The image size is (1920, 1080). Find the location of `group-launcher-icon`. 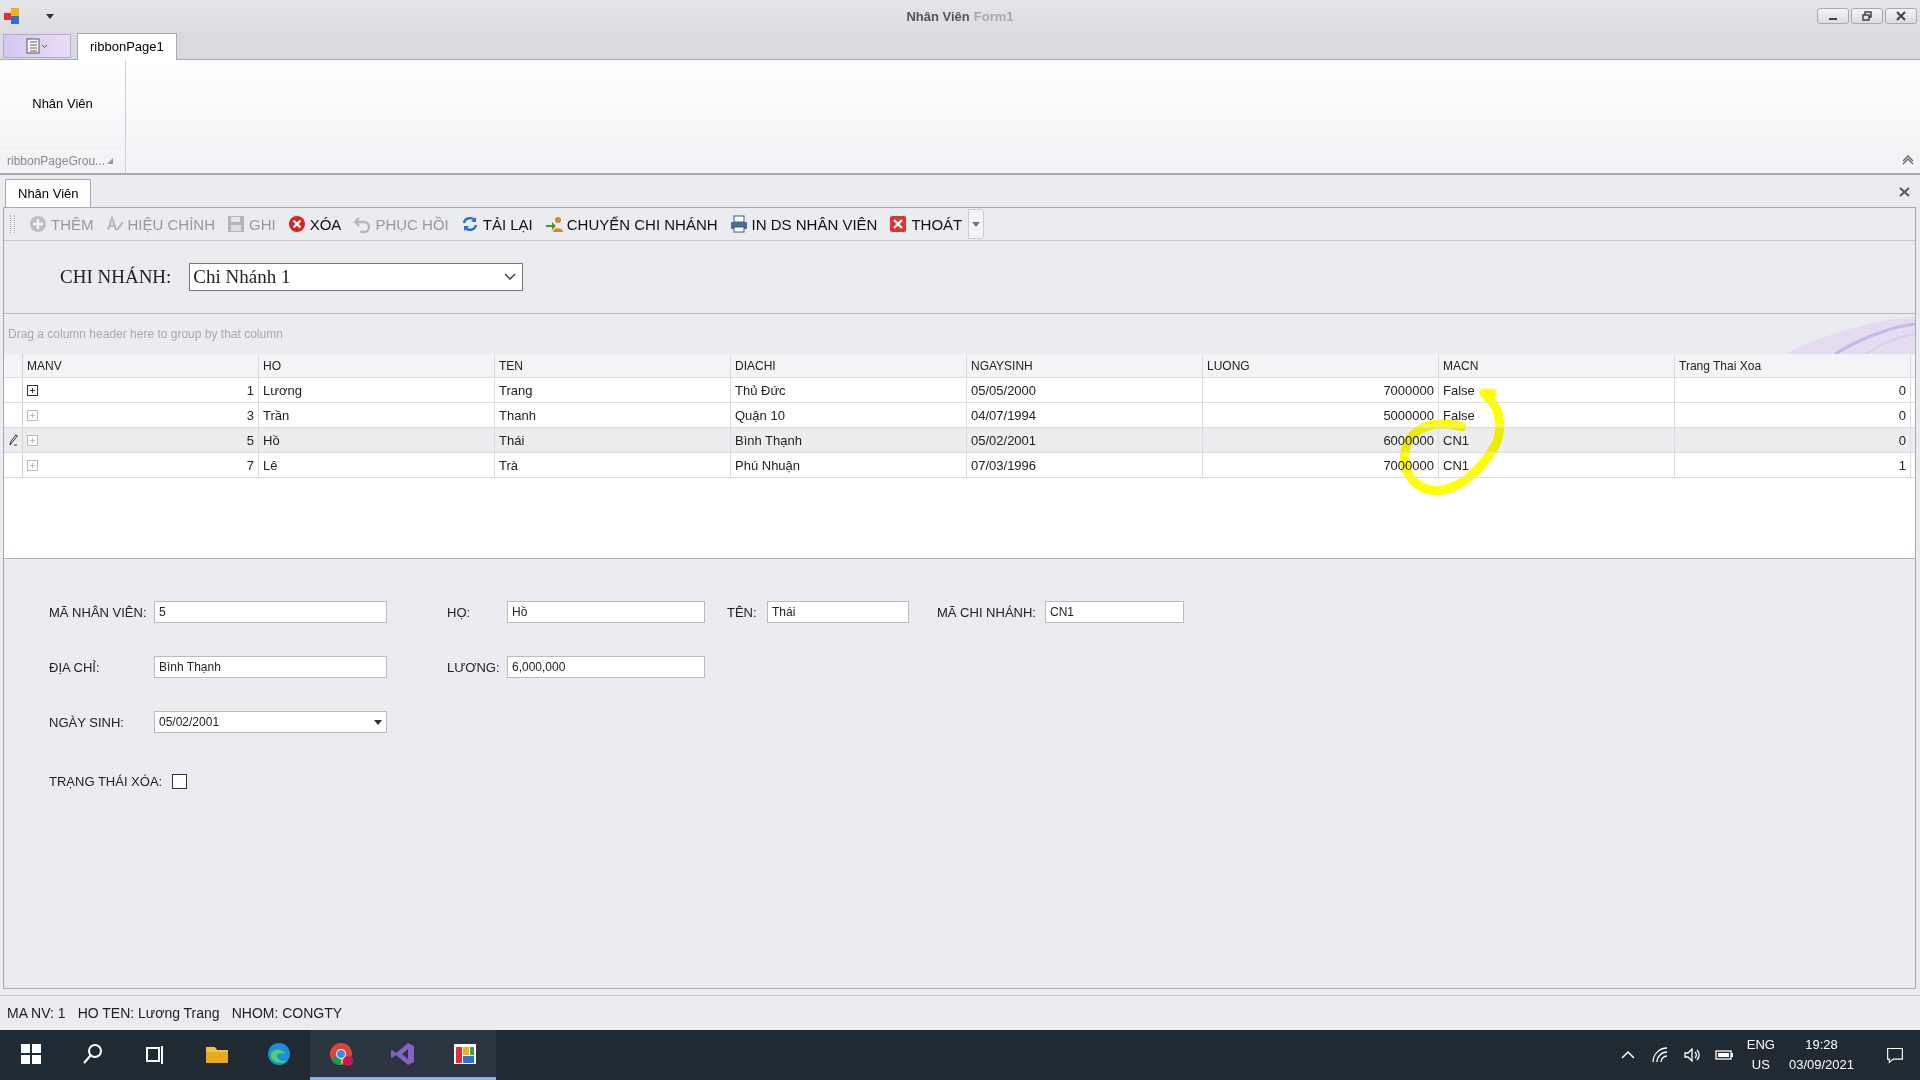

group-launcher-icon is located at coordinates (110, 161).